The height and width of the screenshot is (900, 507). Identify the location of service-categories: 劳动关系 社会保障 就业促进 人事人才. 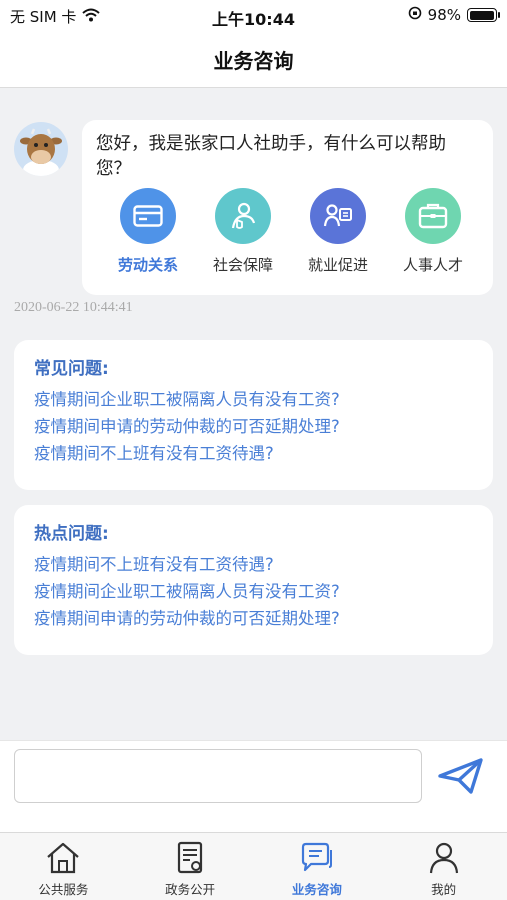
(290, 231).